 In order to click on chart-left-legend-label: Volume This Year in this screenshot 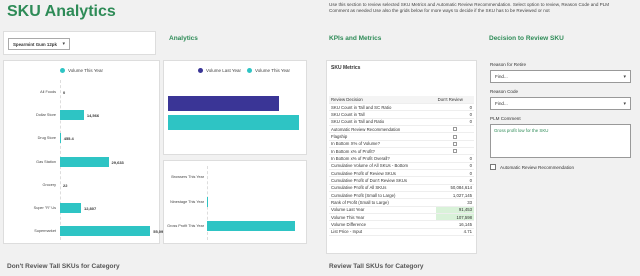, I will do `click(85, 70)`.